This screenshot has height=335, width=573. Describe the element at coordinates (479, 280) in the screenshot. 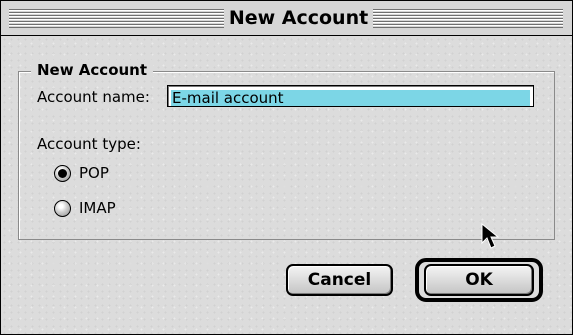

I see `ok-button: OK` at that location.